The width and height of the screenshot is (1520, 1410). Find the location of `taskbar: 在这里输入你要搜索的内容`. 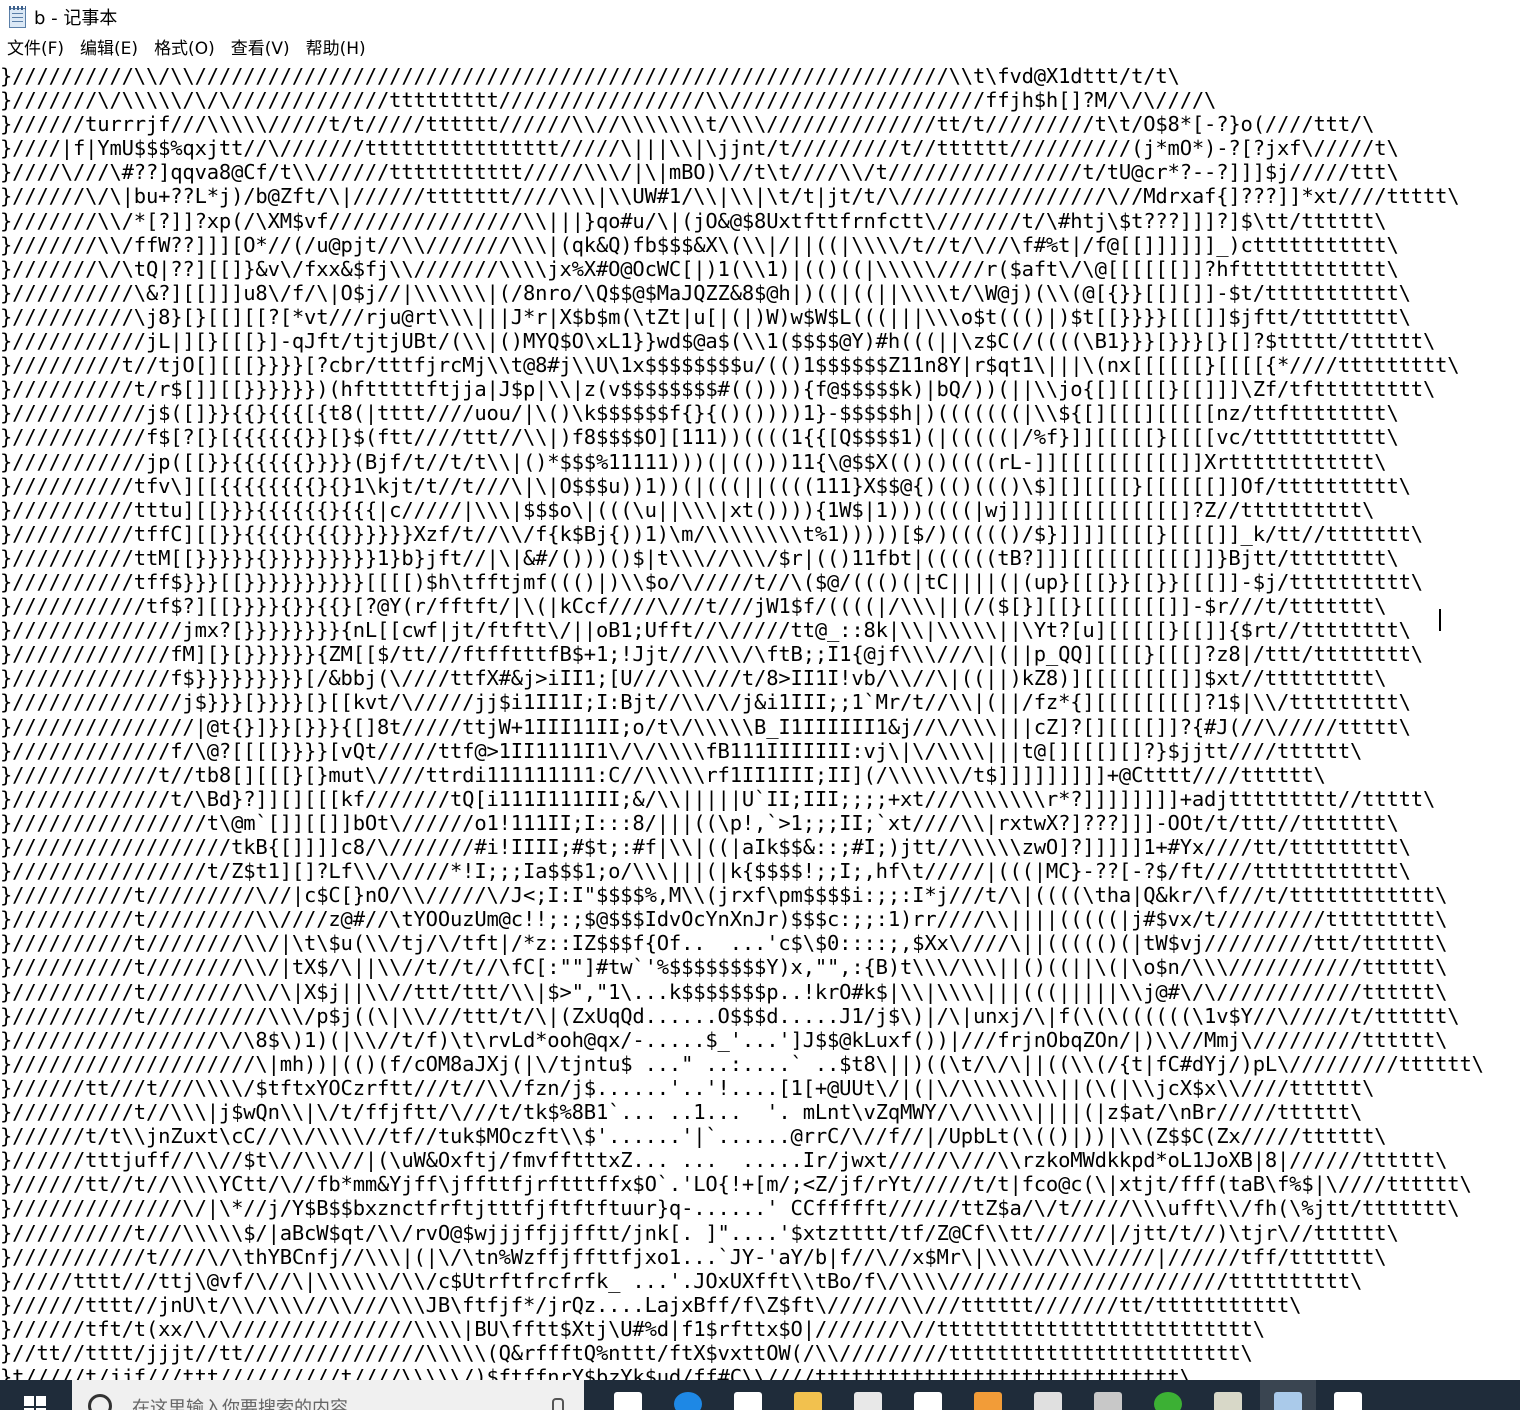

taskbar: 在这里输入你要搜索的内容 is located at coordinates (760, 1395).